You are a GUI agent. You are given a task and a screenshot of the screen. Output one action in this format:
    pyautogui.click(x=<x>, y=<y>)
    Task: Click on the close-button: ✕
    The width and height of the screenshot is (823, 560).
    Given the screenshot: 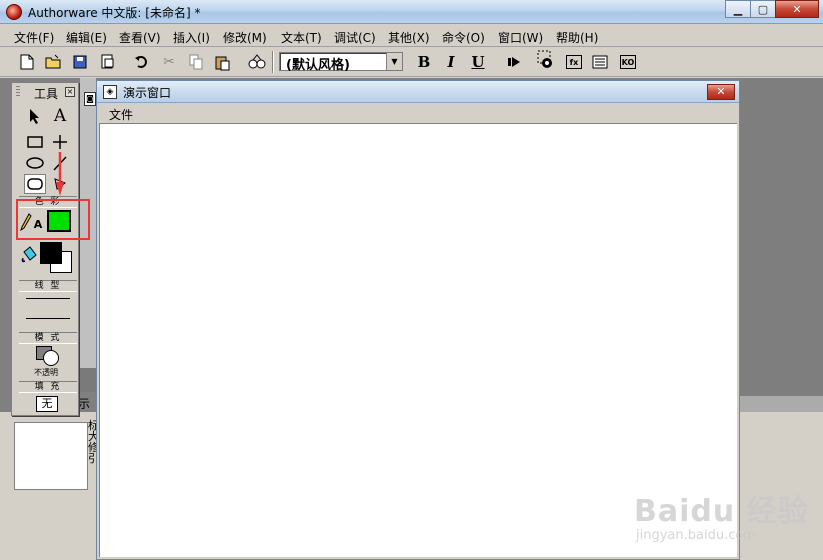 What is the action you would take?
    pyautogui.click(x=797, y=9)
    